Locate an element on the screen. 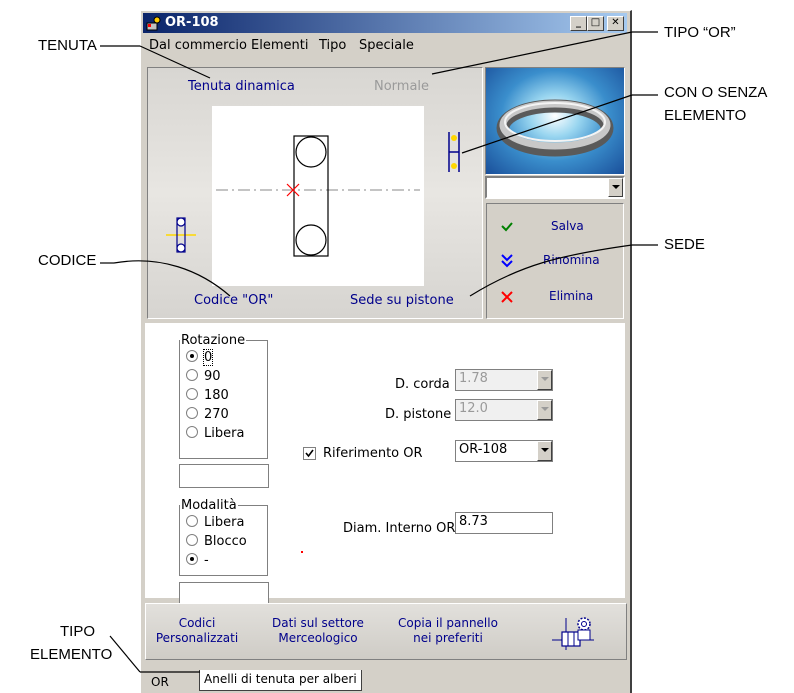 Image resolution: width=794 pixels, height=693 pixels. save-button: Salva is located at coordinates (555, 229).